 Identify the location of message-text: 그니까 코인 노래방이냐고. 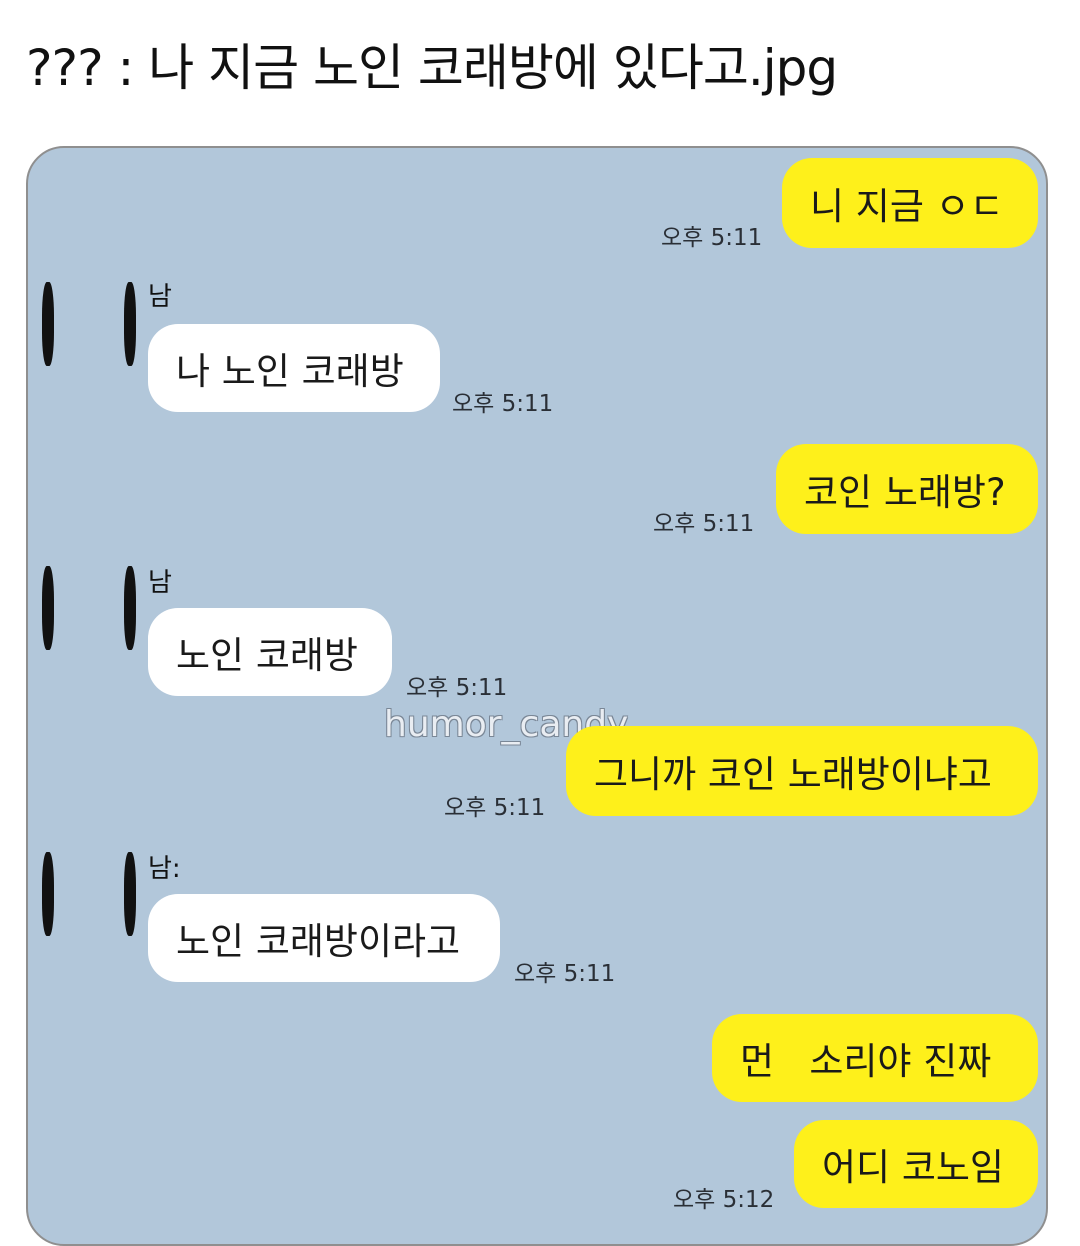
(793, 774).